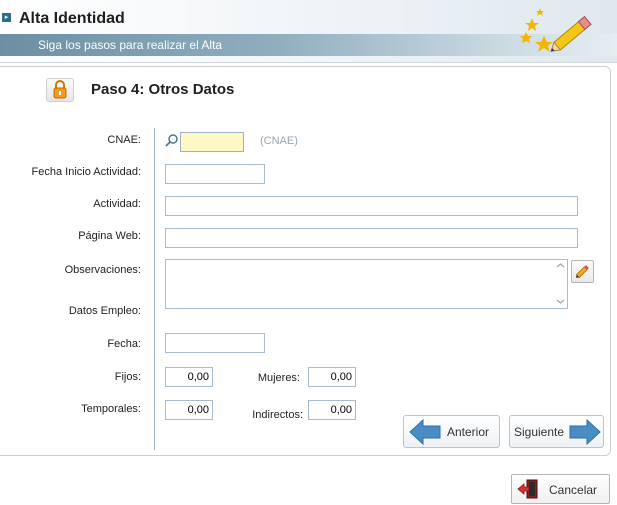 The width and height of the screenshot is (617, 505). What do you see at coordinates (371, 206) in the screenshot?
I see `actividad-input` at bounding box center [371, 206].